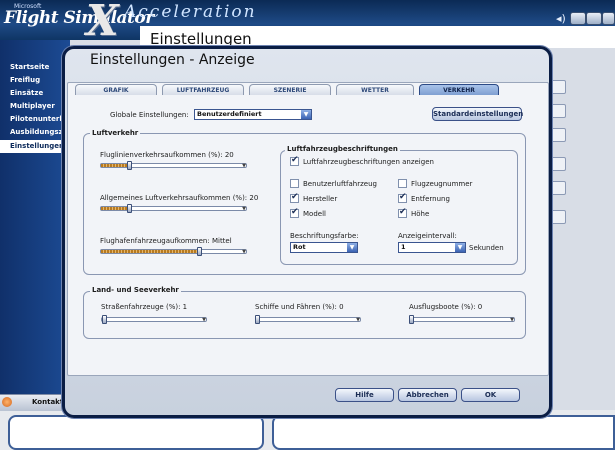  I want to click on tab-szenerie: SZENERIE, so click(290, 89).